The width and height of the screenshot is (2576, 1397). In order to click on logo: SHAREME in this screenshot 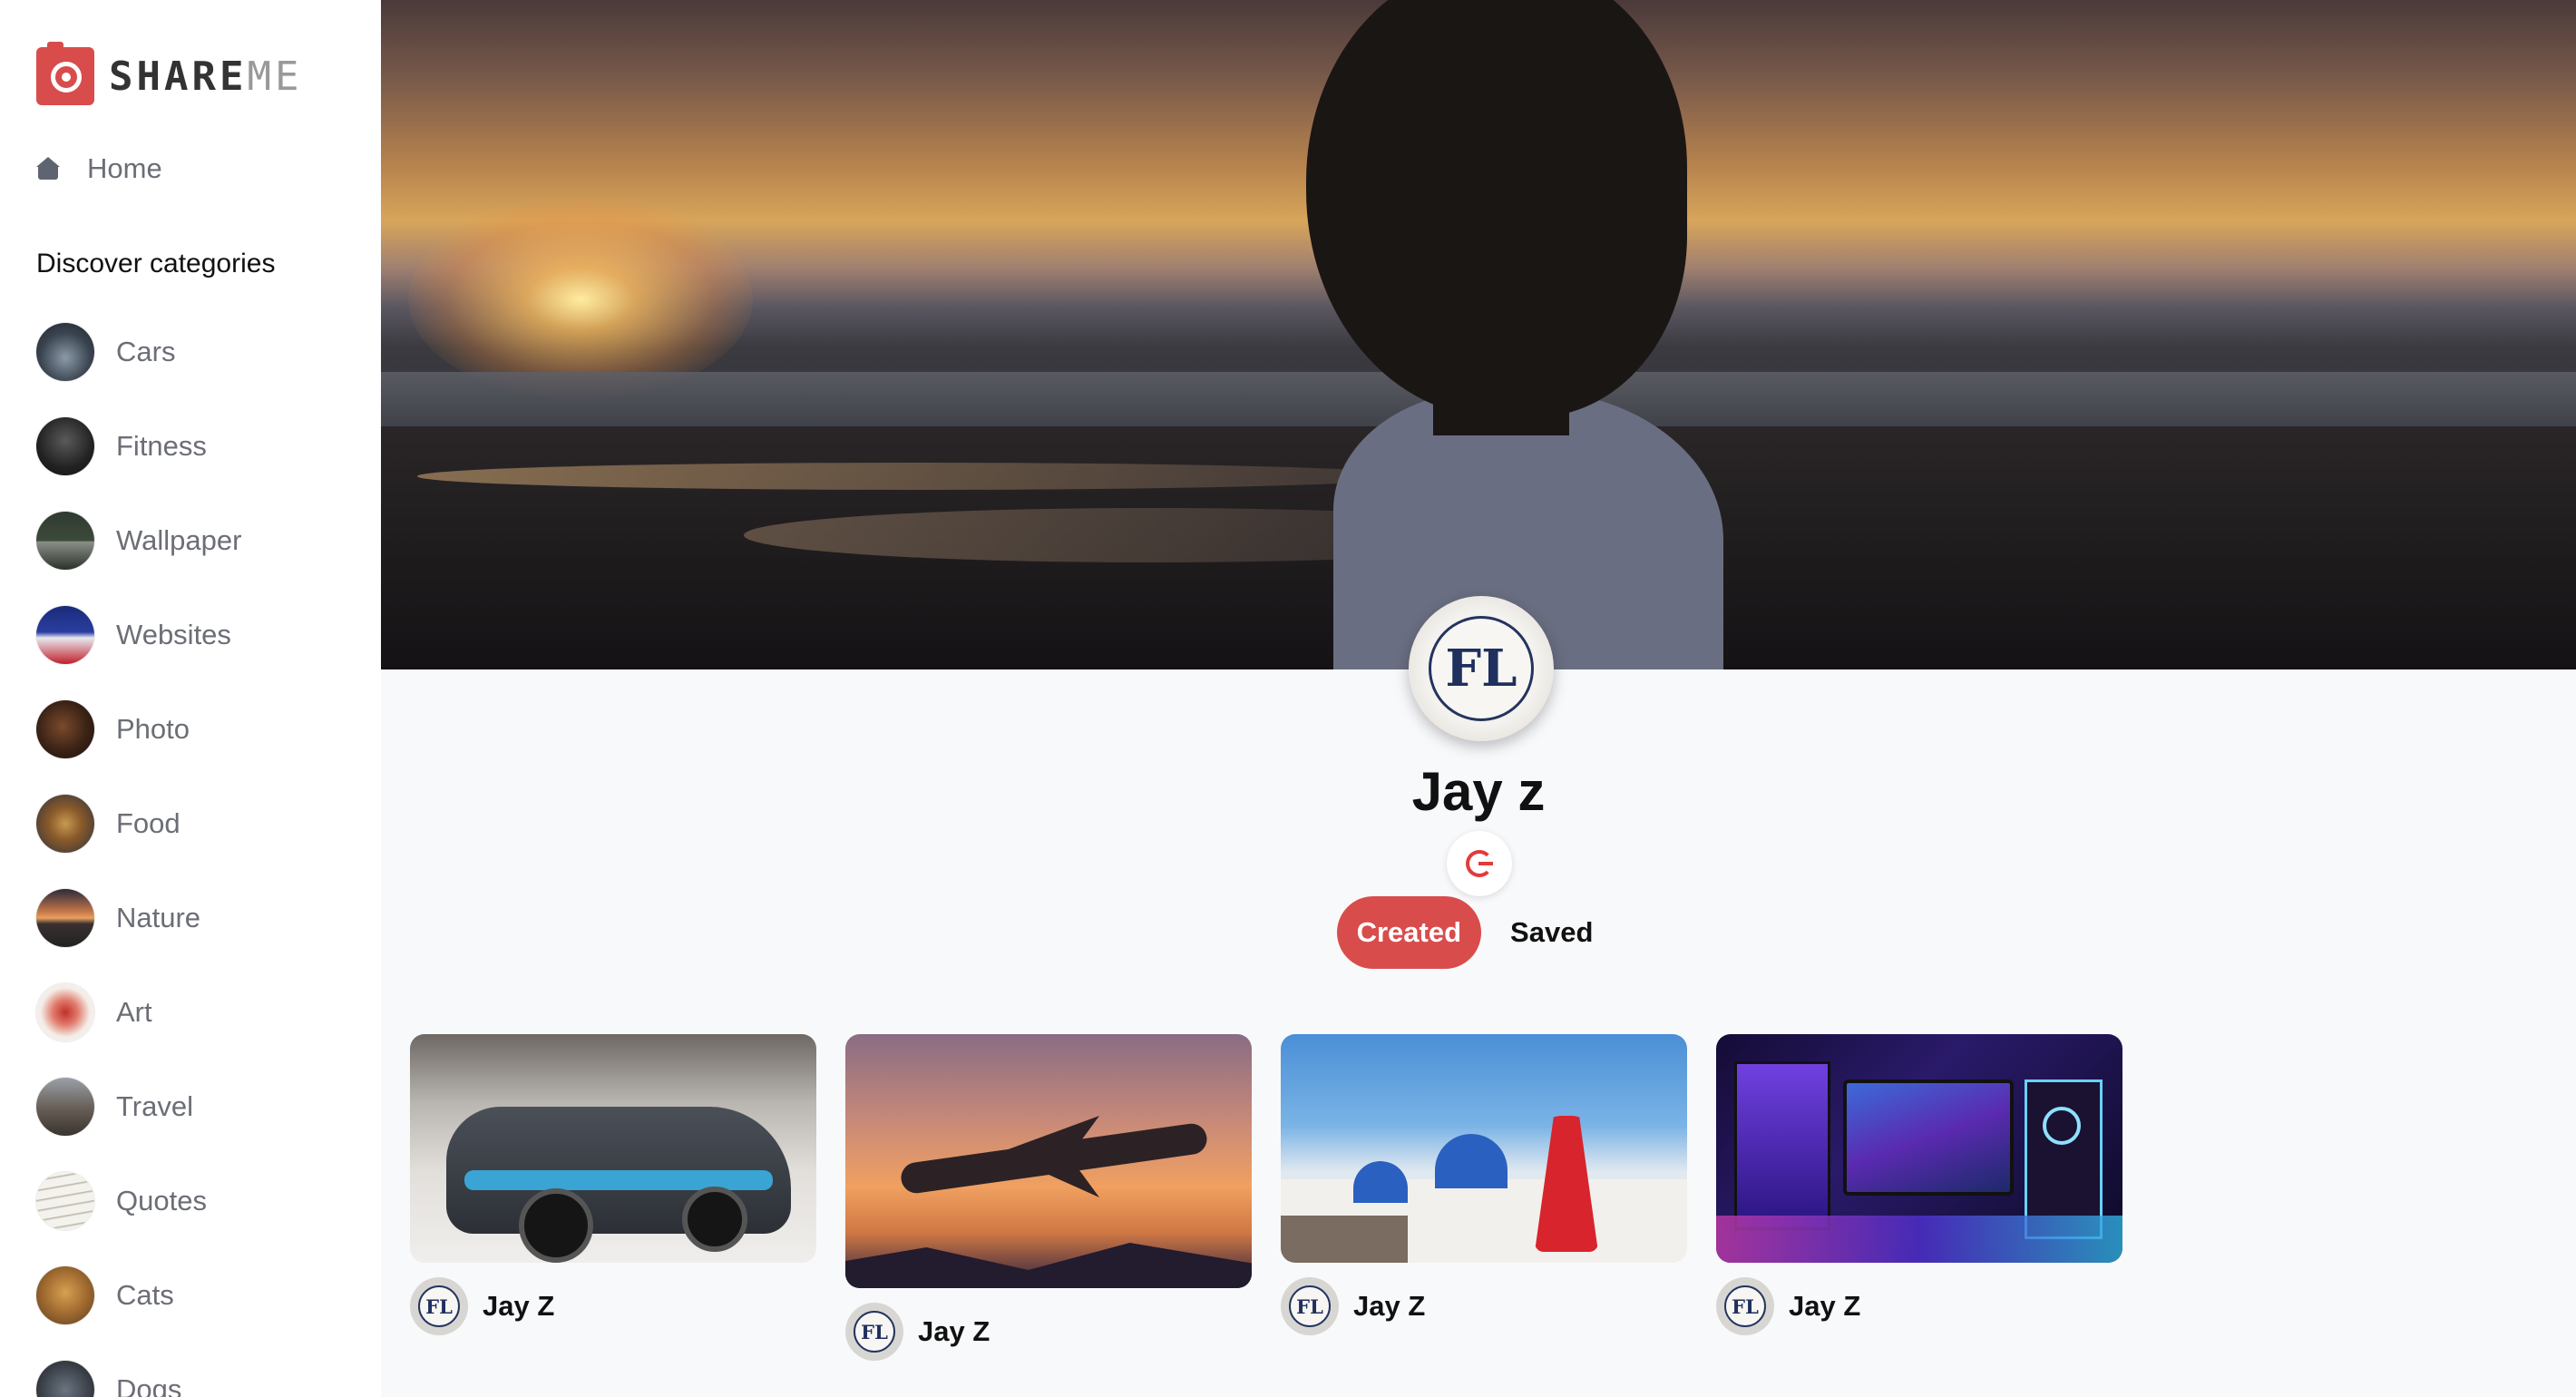, I will do `click(169, 74)`.